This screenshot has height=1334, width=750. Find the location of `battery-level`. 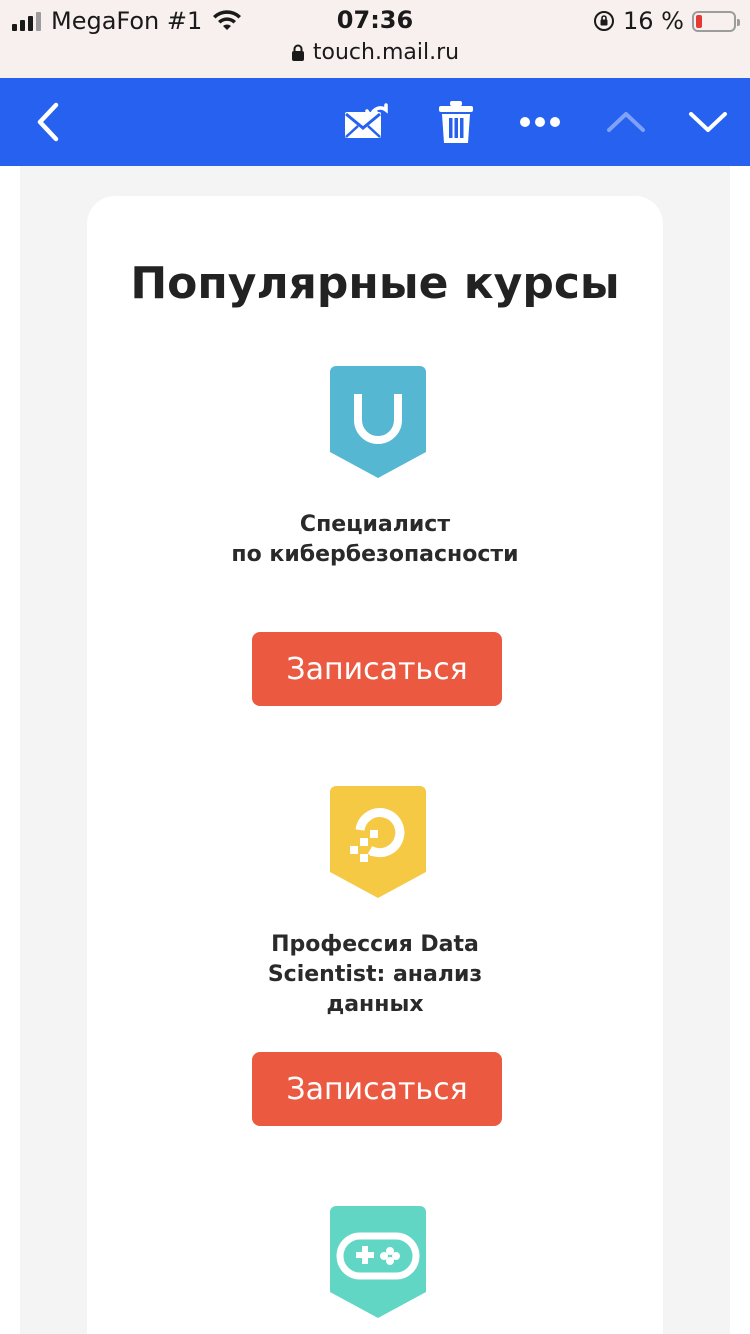

battery-level is located at coordinates (699, 21).